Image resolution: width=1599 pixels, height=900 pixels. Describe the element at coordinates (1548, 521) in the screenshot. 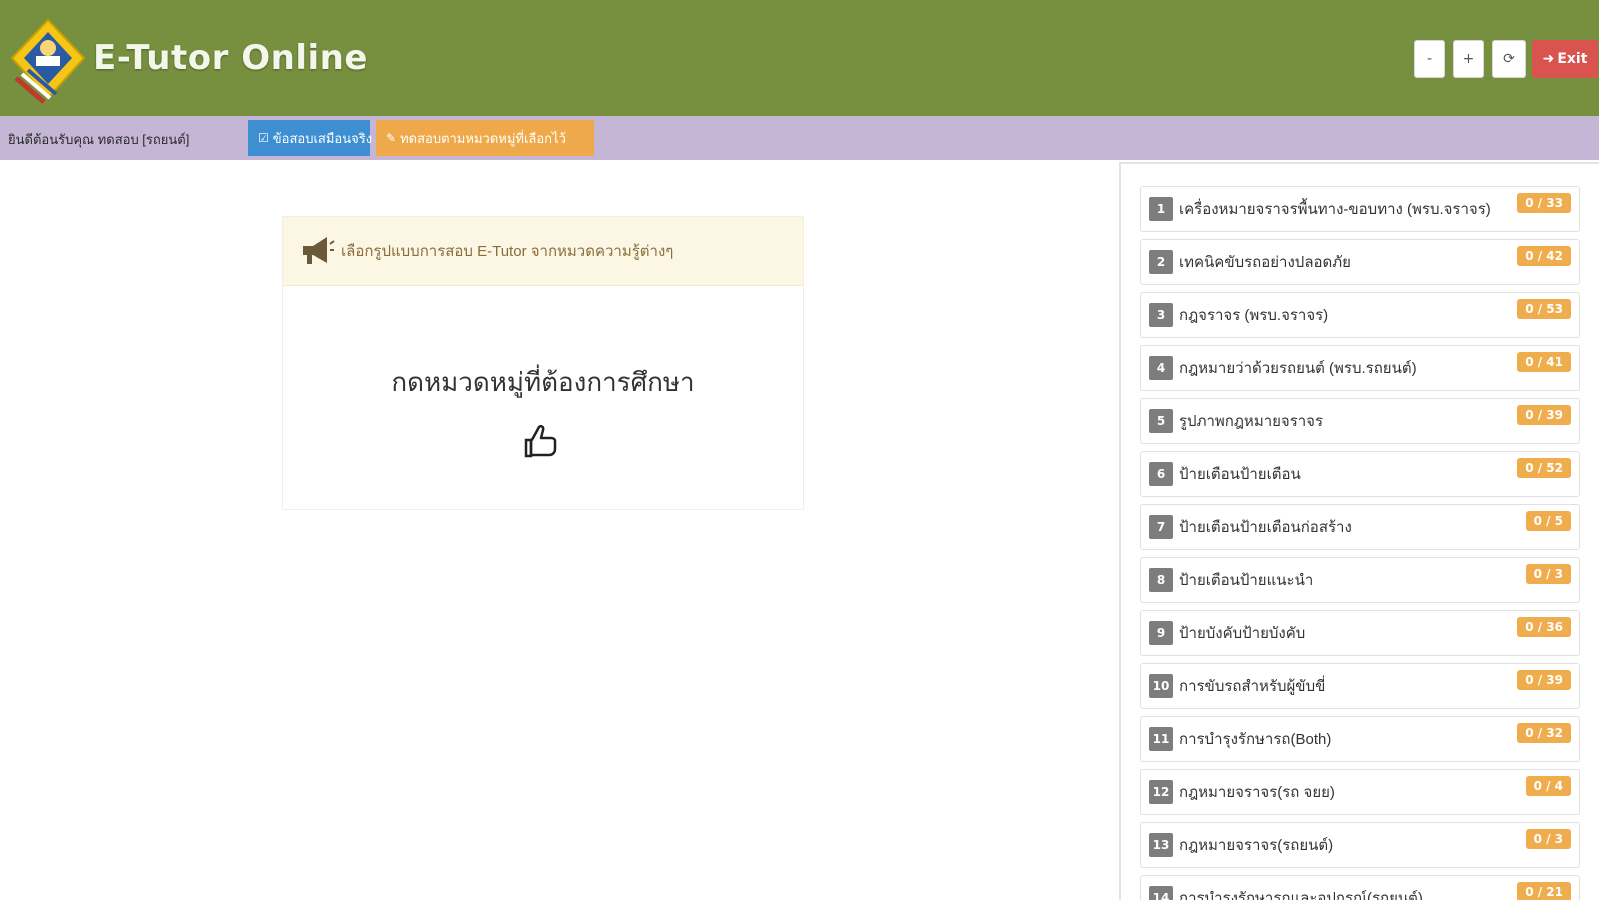

I see `progress-badge: 0 / 5` at that location.